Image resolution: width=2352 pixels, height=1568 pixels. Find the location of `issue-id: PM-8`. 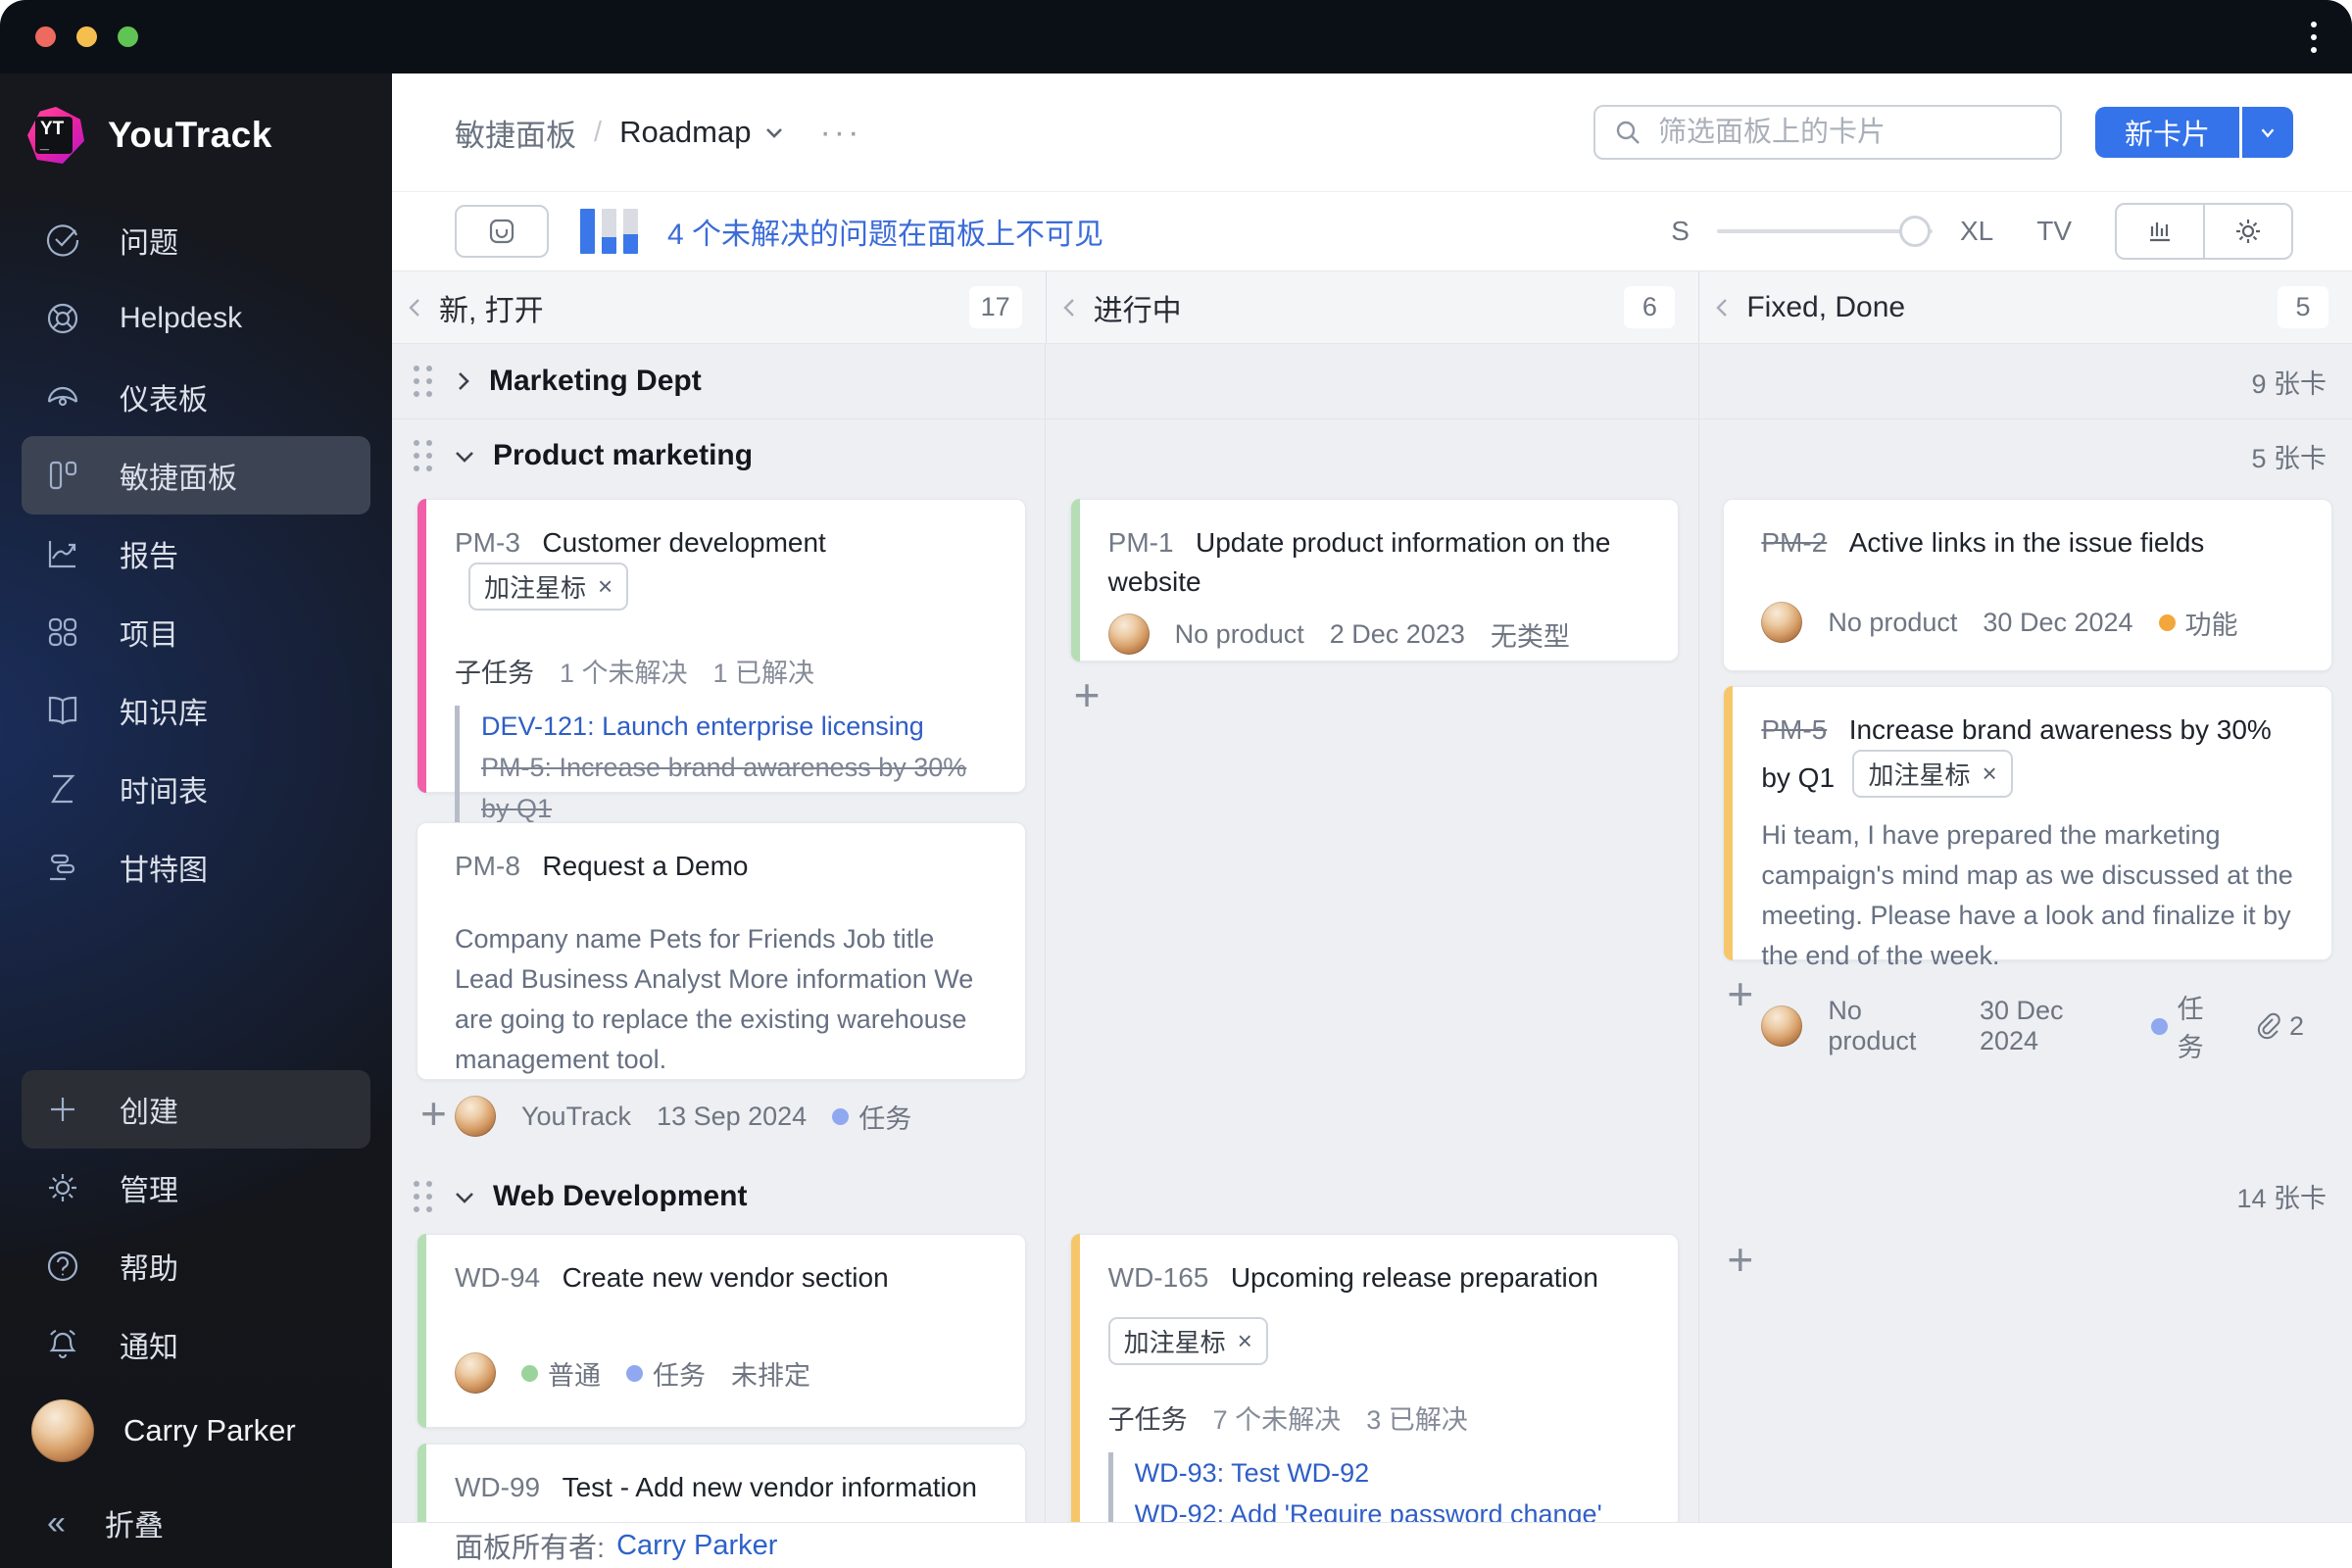

issue-id: PM-8 is located at coordinates (487, 866).